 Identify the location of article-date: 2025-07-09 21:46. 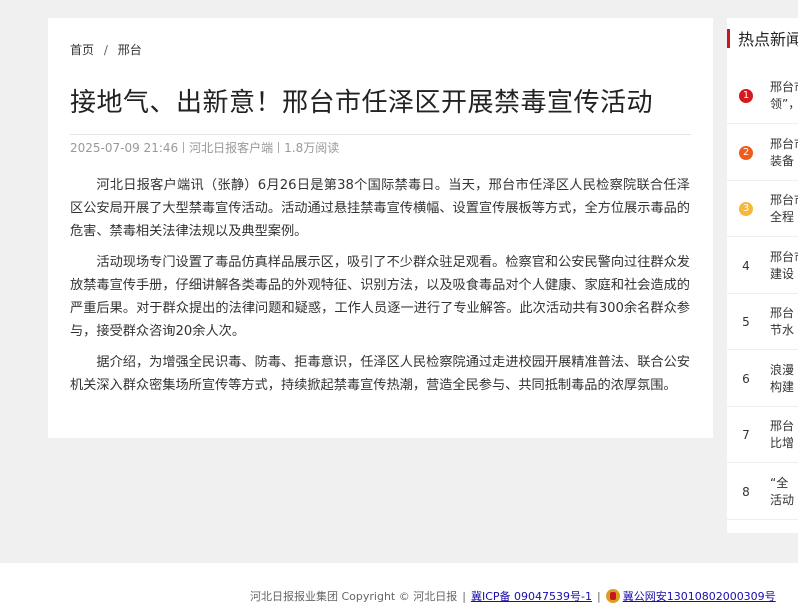
(124, 147).